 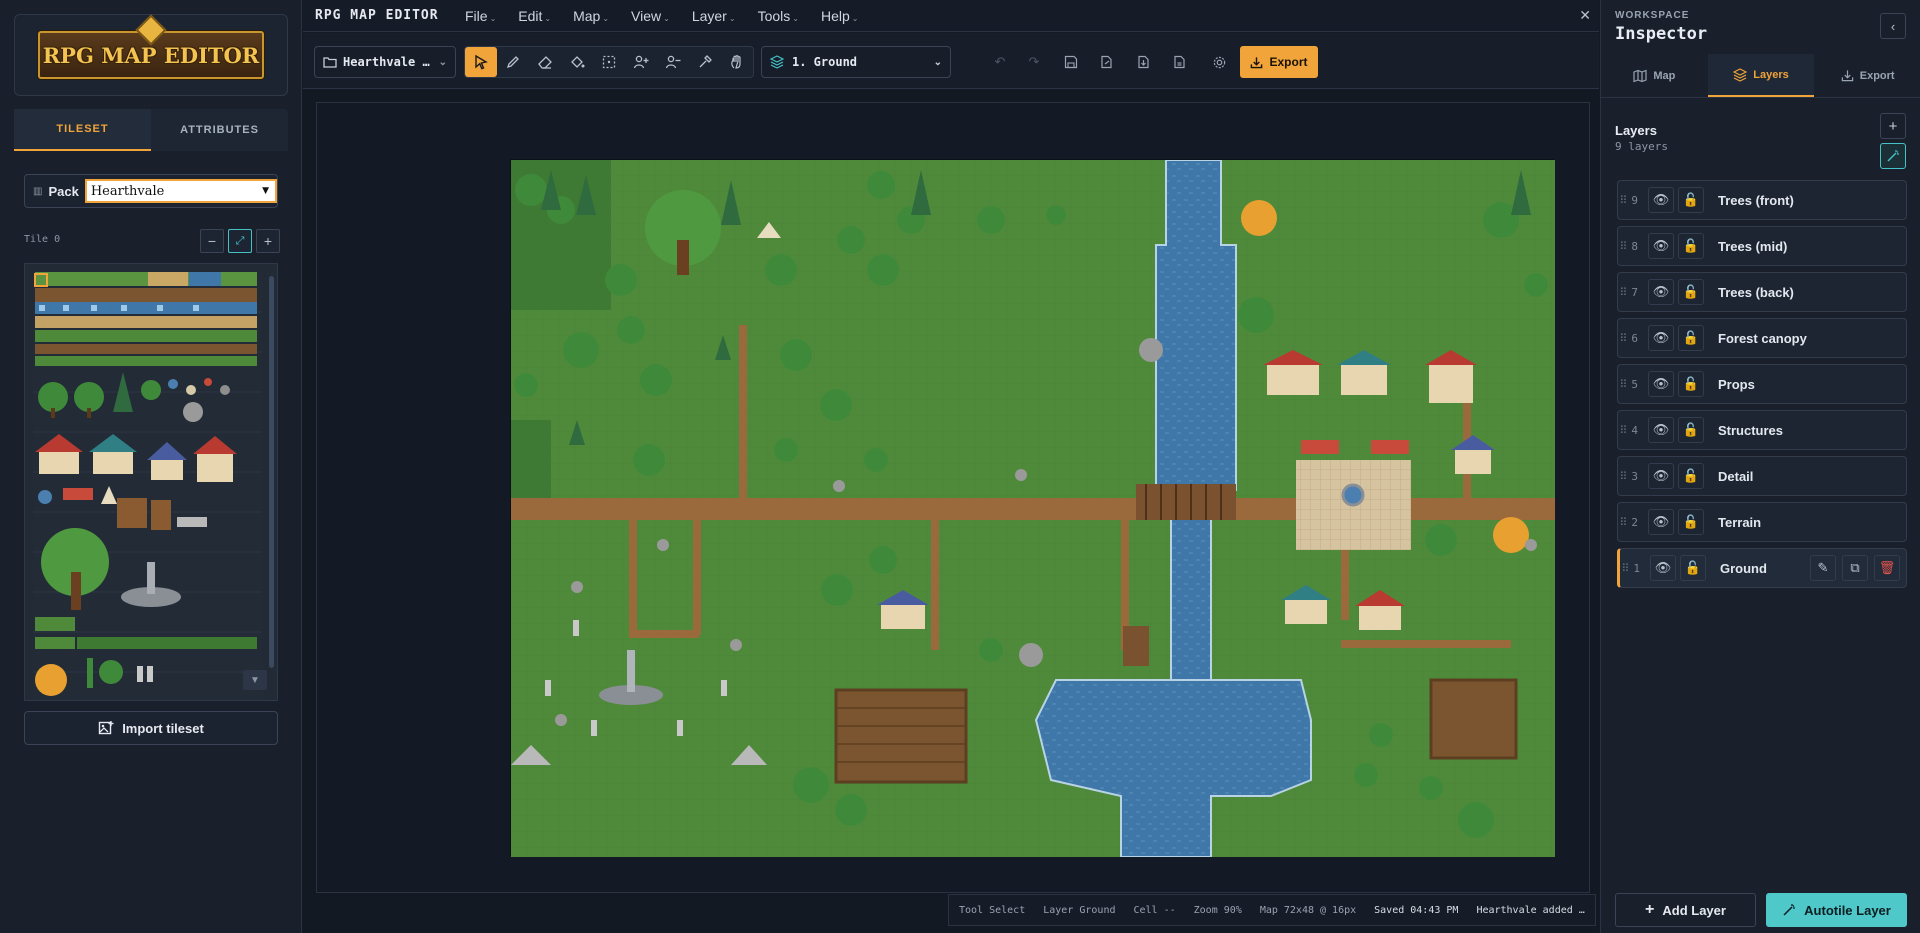 I want to click on status-tool: Tool Select, so click(x=992, y=910).